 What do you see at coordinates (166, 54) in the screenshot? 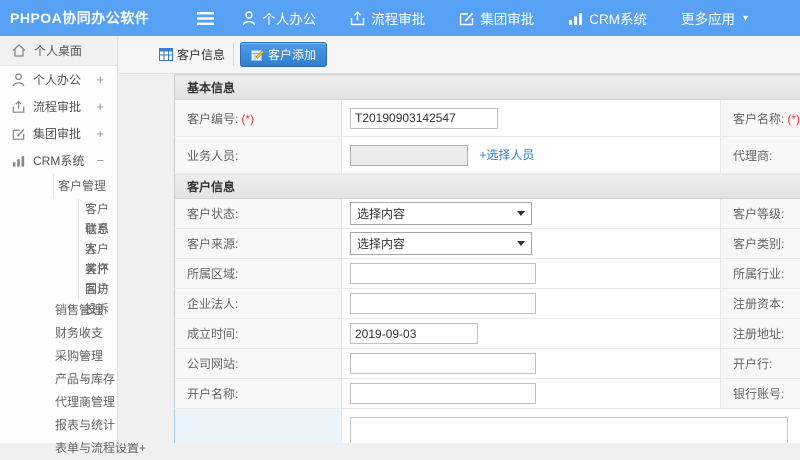
I see `table-icon` at bounding box center [166, 54].